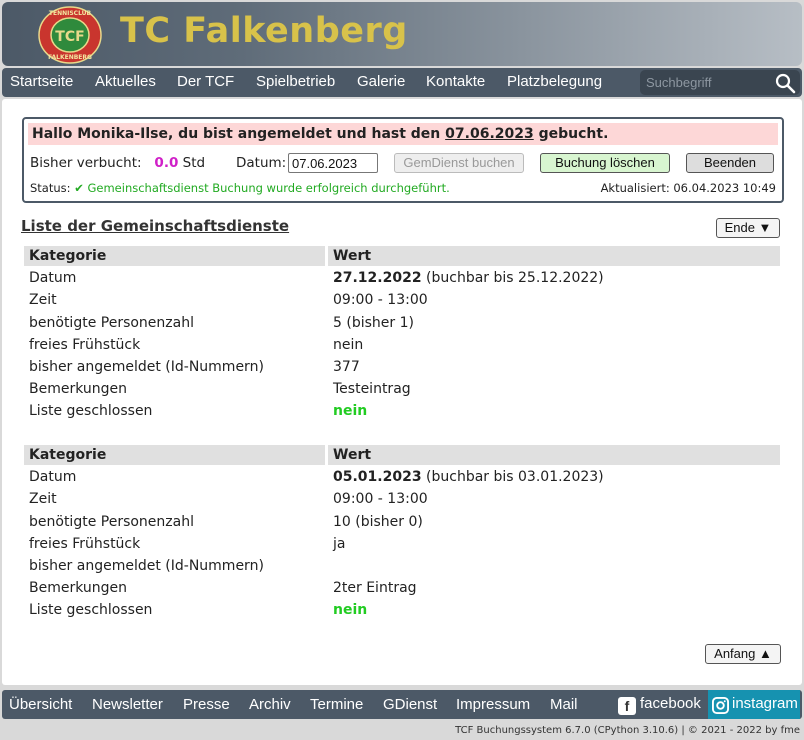 This screenshot has height=740, width=804. What do you see at coordinates (194, 163) in the screenshot?
I see `booked-hours-unit: Std` at bounding box center [194, 163].